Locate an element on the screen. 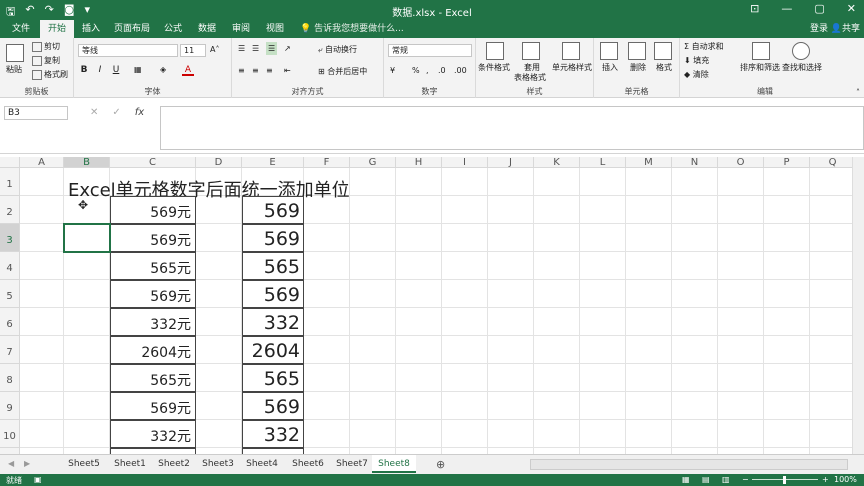 The width and height of the screenshot is (864, 486). tab-review: 审阅 is located at coordinates (241, 29).